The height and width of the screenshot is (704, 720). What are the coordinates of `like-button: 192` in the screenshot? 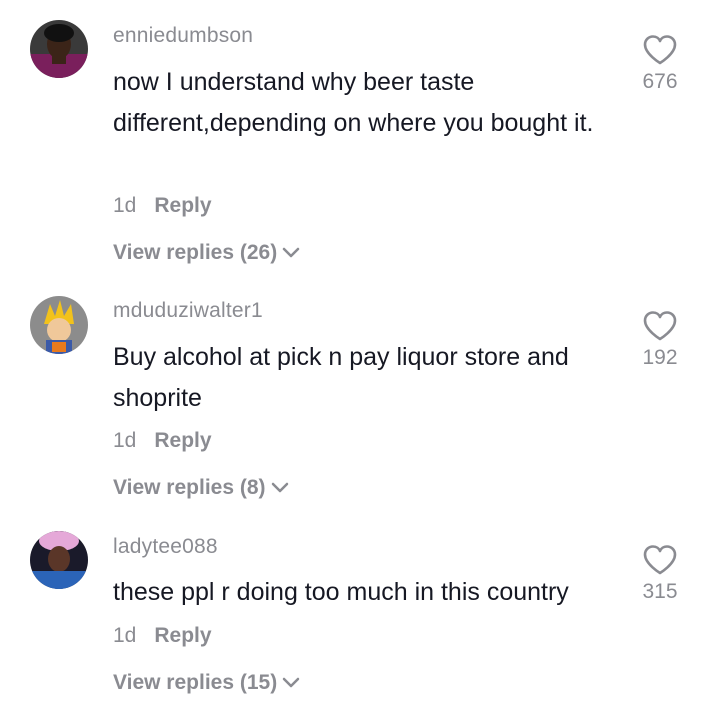 It's located at (660, 340).